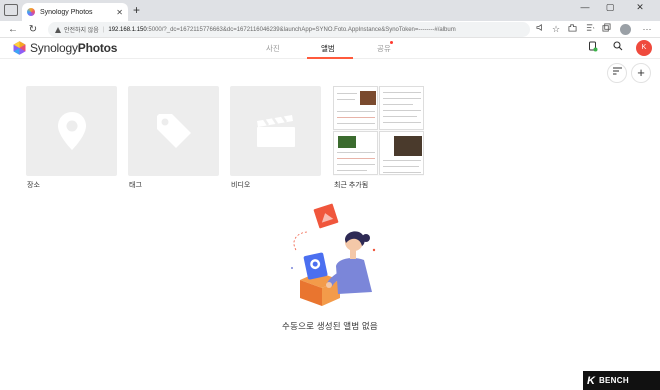 The width and height of the screenshot is (660, 390). Describe the element at coordinates (11, 10) in the screenshot. I see `tab-actions-icon` at that location.